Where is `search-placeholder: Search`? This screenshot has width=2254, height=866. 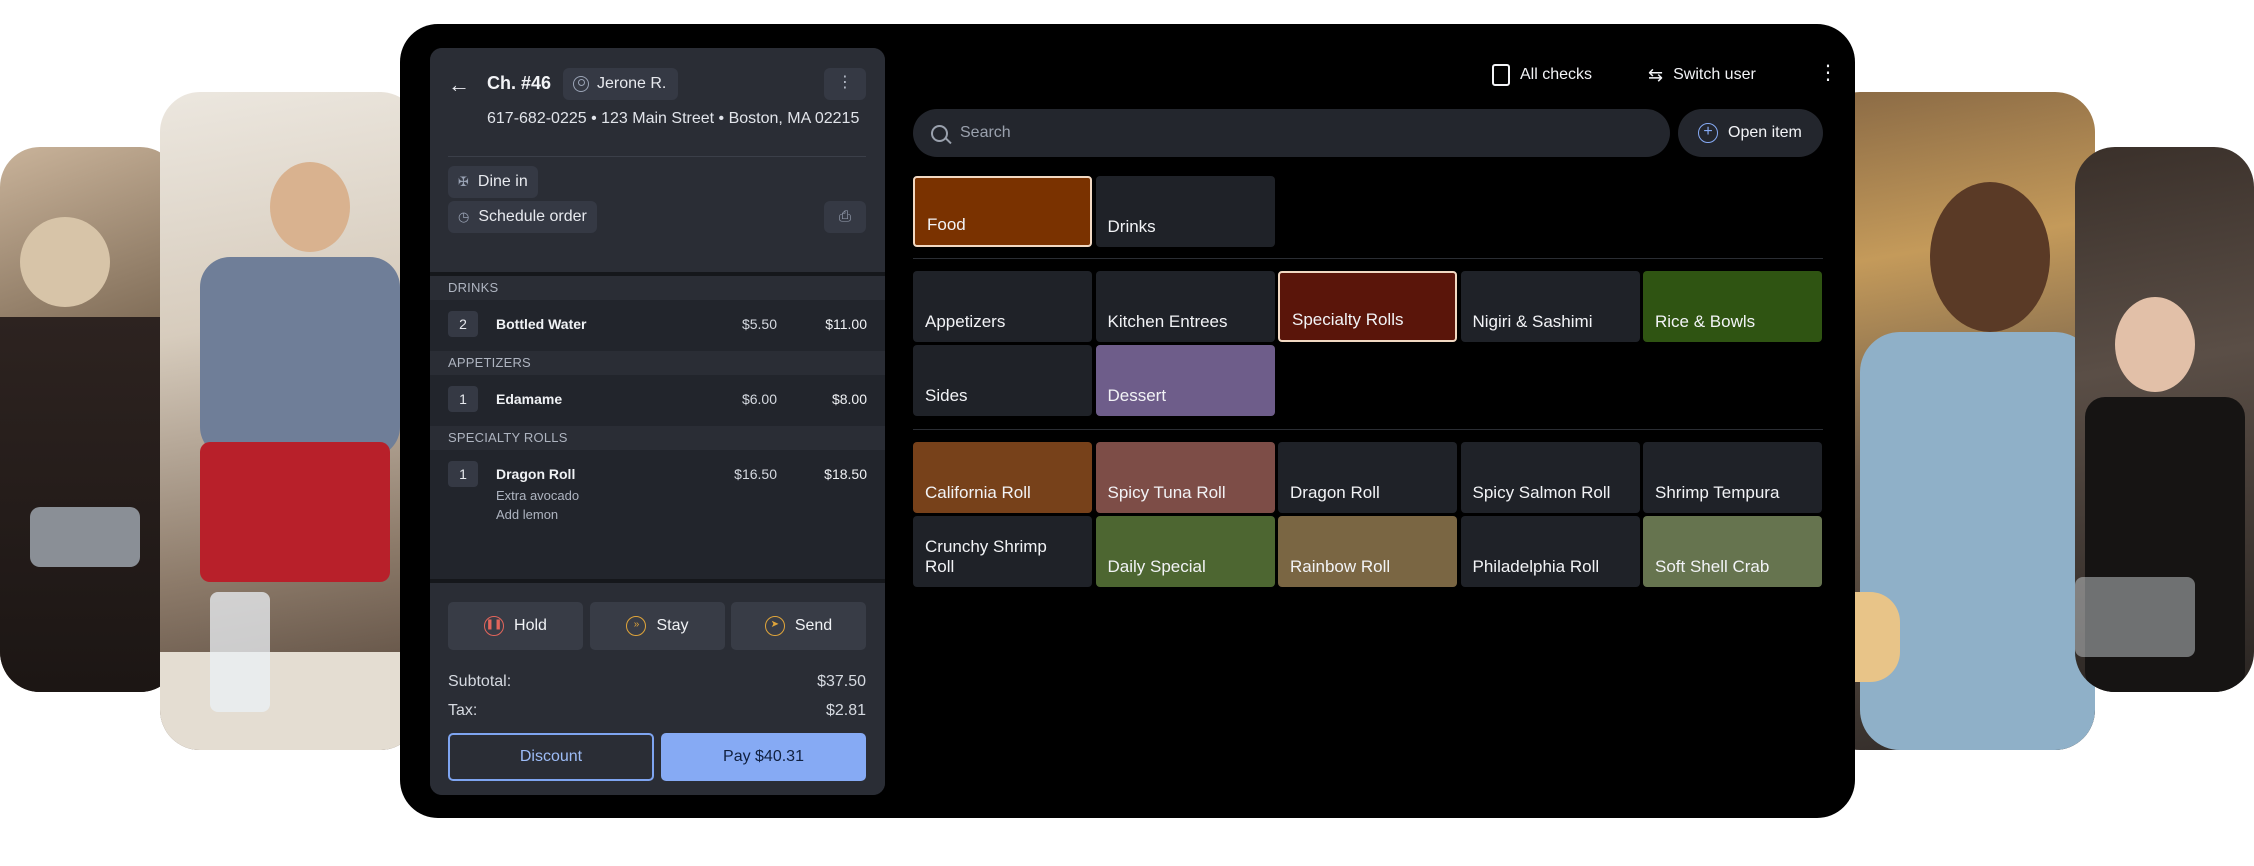 search-placeholder: Search is located at coordinates (985, 132).